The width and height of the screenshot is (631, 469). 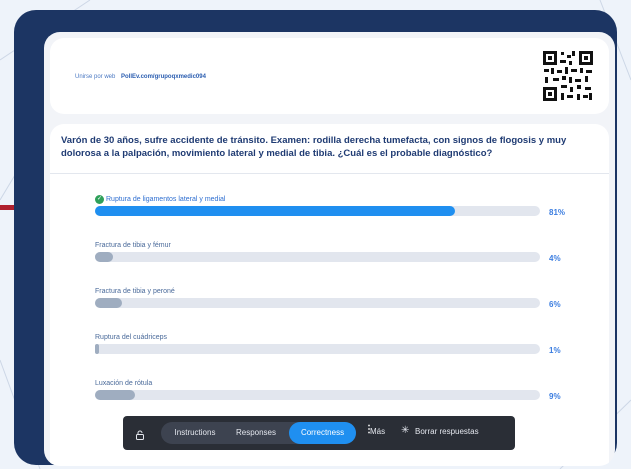 I want to click on check-icon: ✓, so click(x=99, y=199).